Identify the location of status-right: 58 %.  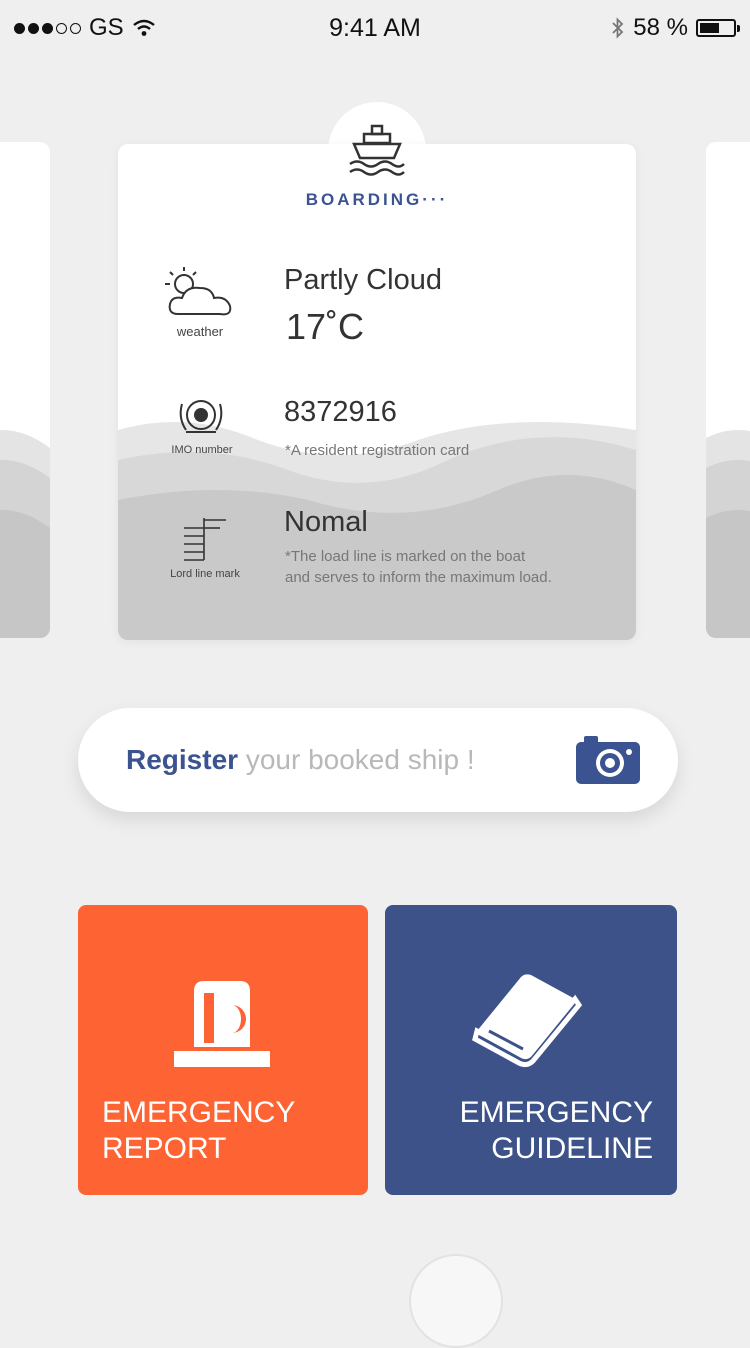
(675, 28).